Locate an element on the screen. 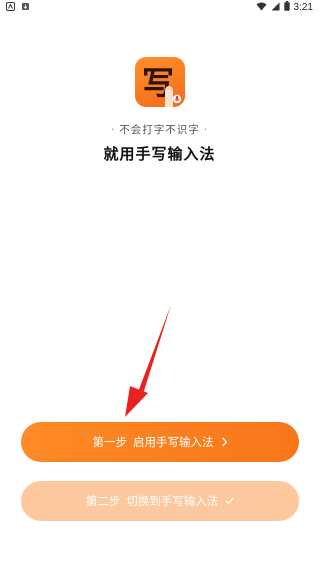 This screenshot has width=320, height=568. chevron-right-icon is located at coordinates (224, 442).